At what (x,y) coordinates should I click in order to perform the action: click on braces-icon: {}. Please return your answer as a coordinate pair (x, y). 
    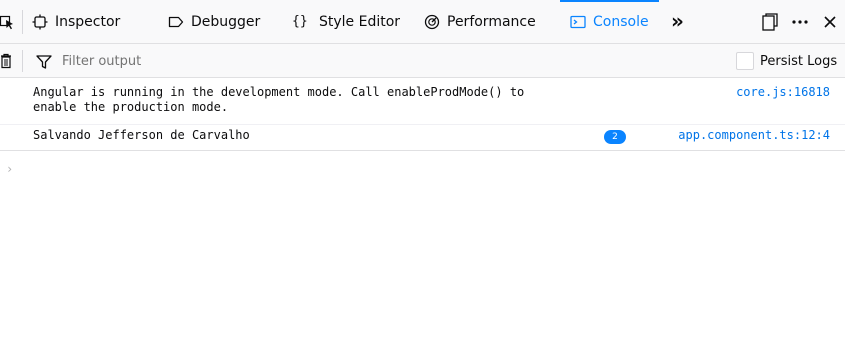
    Looking at the image, I should click on (300, 21).